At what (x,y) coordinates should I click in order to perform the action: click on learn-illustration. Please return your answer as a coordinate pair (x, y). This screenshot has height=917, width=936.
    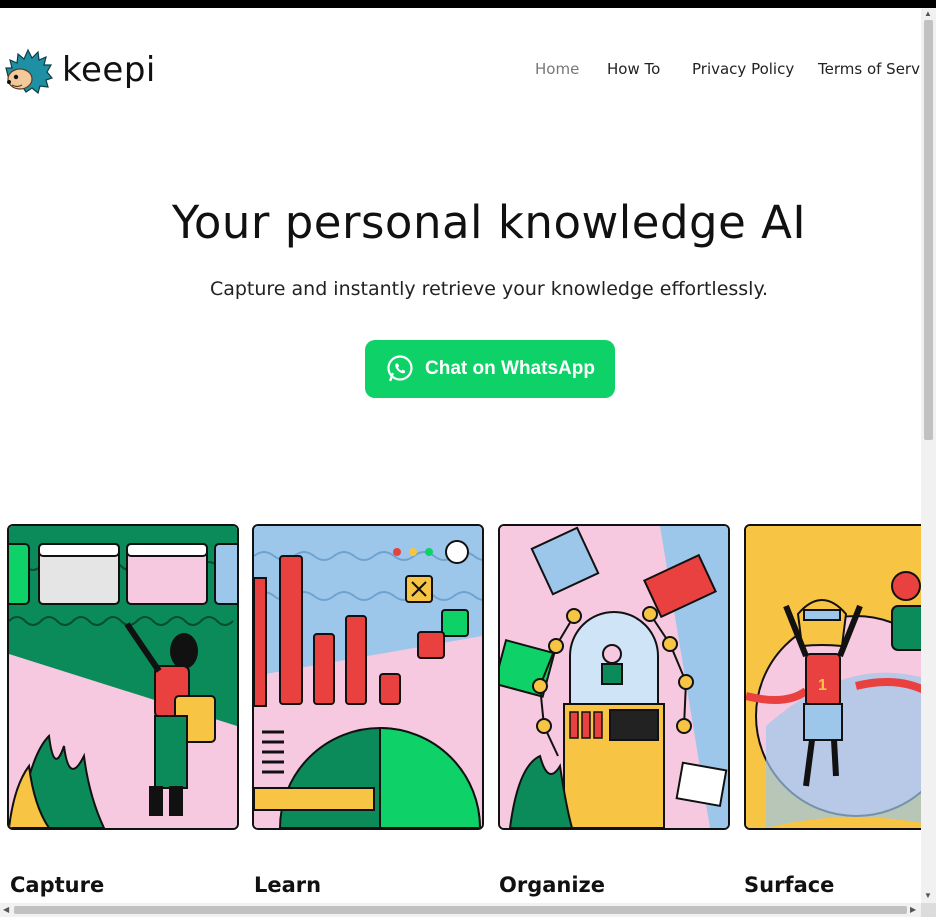
    Looking at the image, I should click on (368, 677).